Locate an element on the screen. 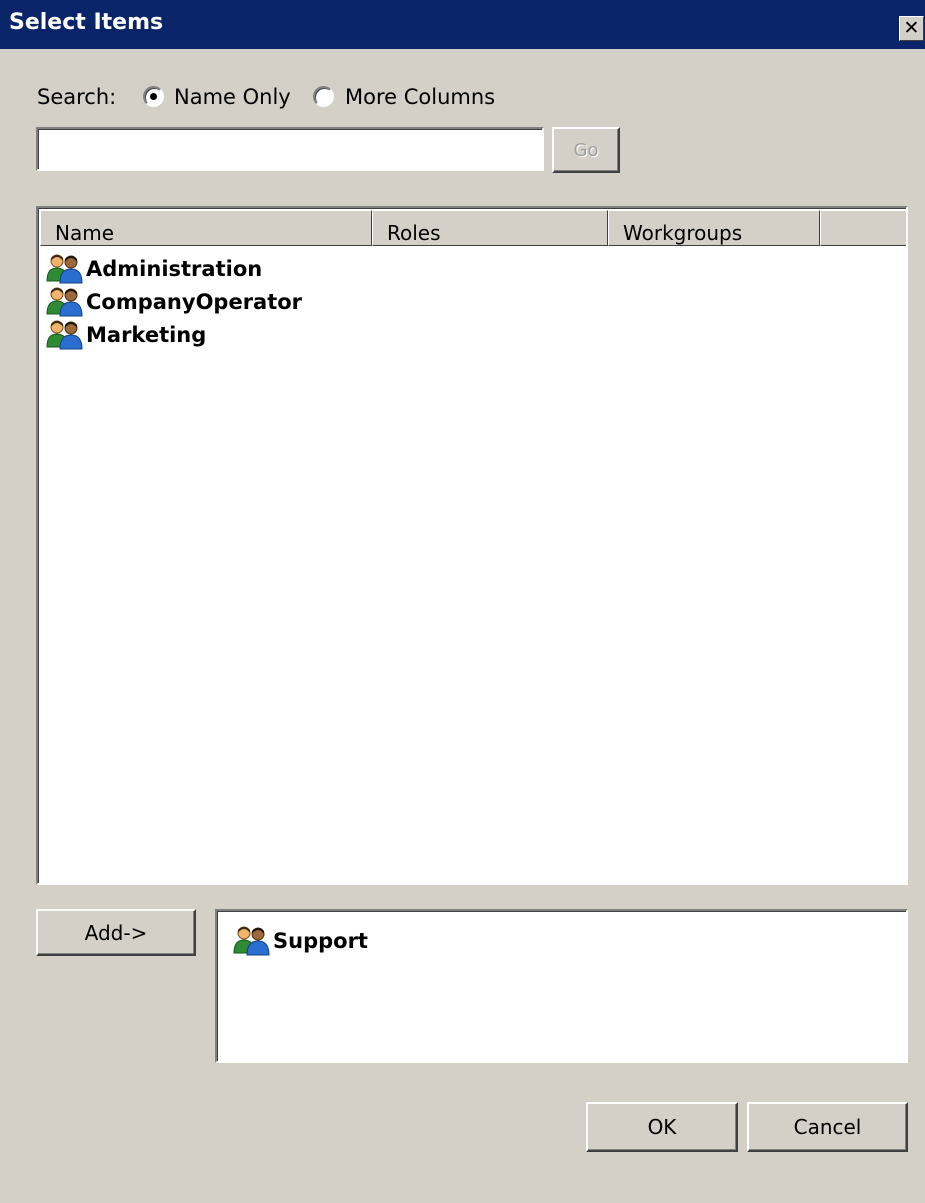 Image resolution: width=925 pixels, height=1203 pixels. radio-selected-dot is located at coordinates (153, 96).